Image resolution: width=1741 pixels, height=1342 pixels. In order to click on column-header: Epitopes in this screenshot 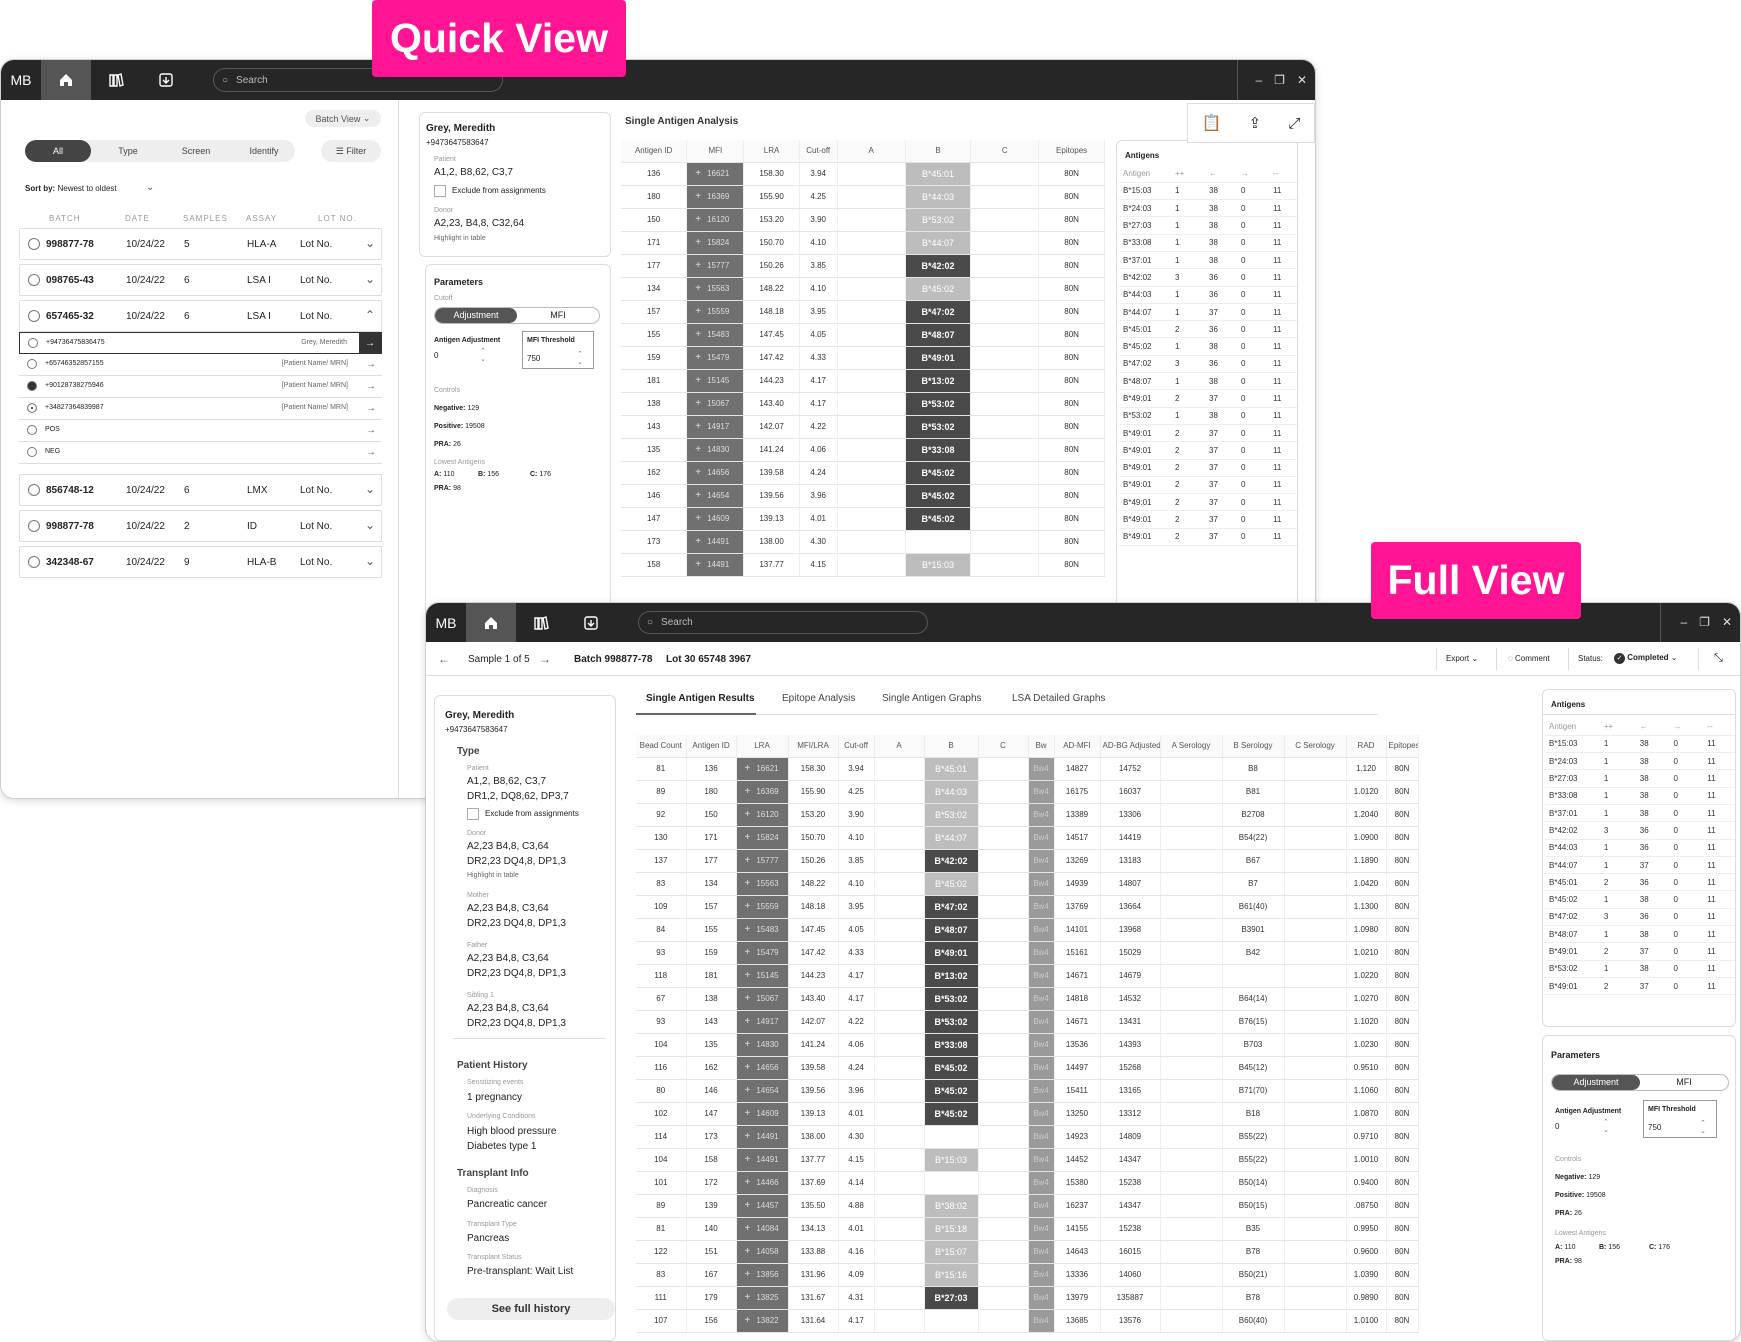, I will do `click(1402, 746)`.